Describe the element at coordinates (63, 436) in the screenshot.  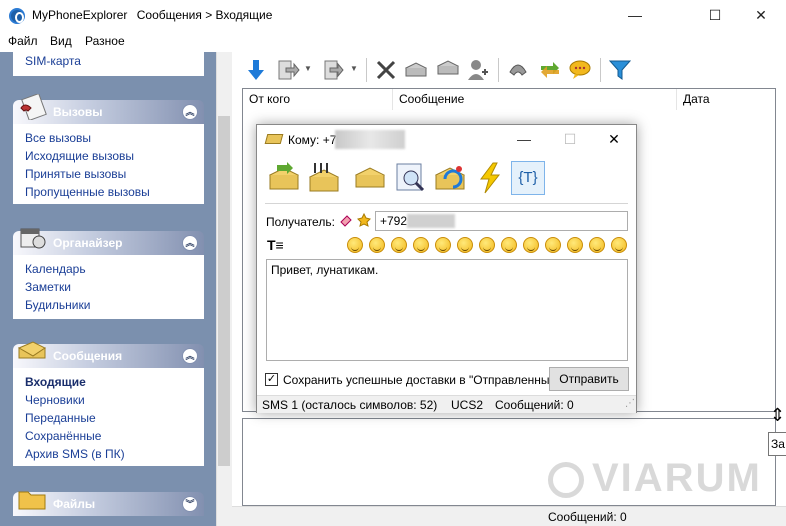
I see `sidebar-item-saved: Сохранённые` at that location.